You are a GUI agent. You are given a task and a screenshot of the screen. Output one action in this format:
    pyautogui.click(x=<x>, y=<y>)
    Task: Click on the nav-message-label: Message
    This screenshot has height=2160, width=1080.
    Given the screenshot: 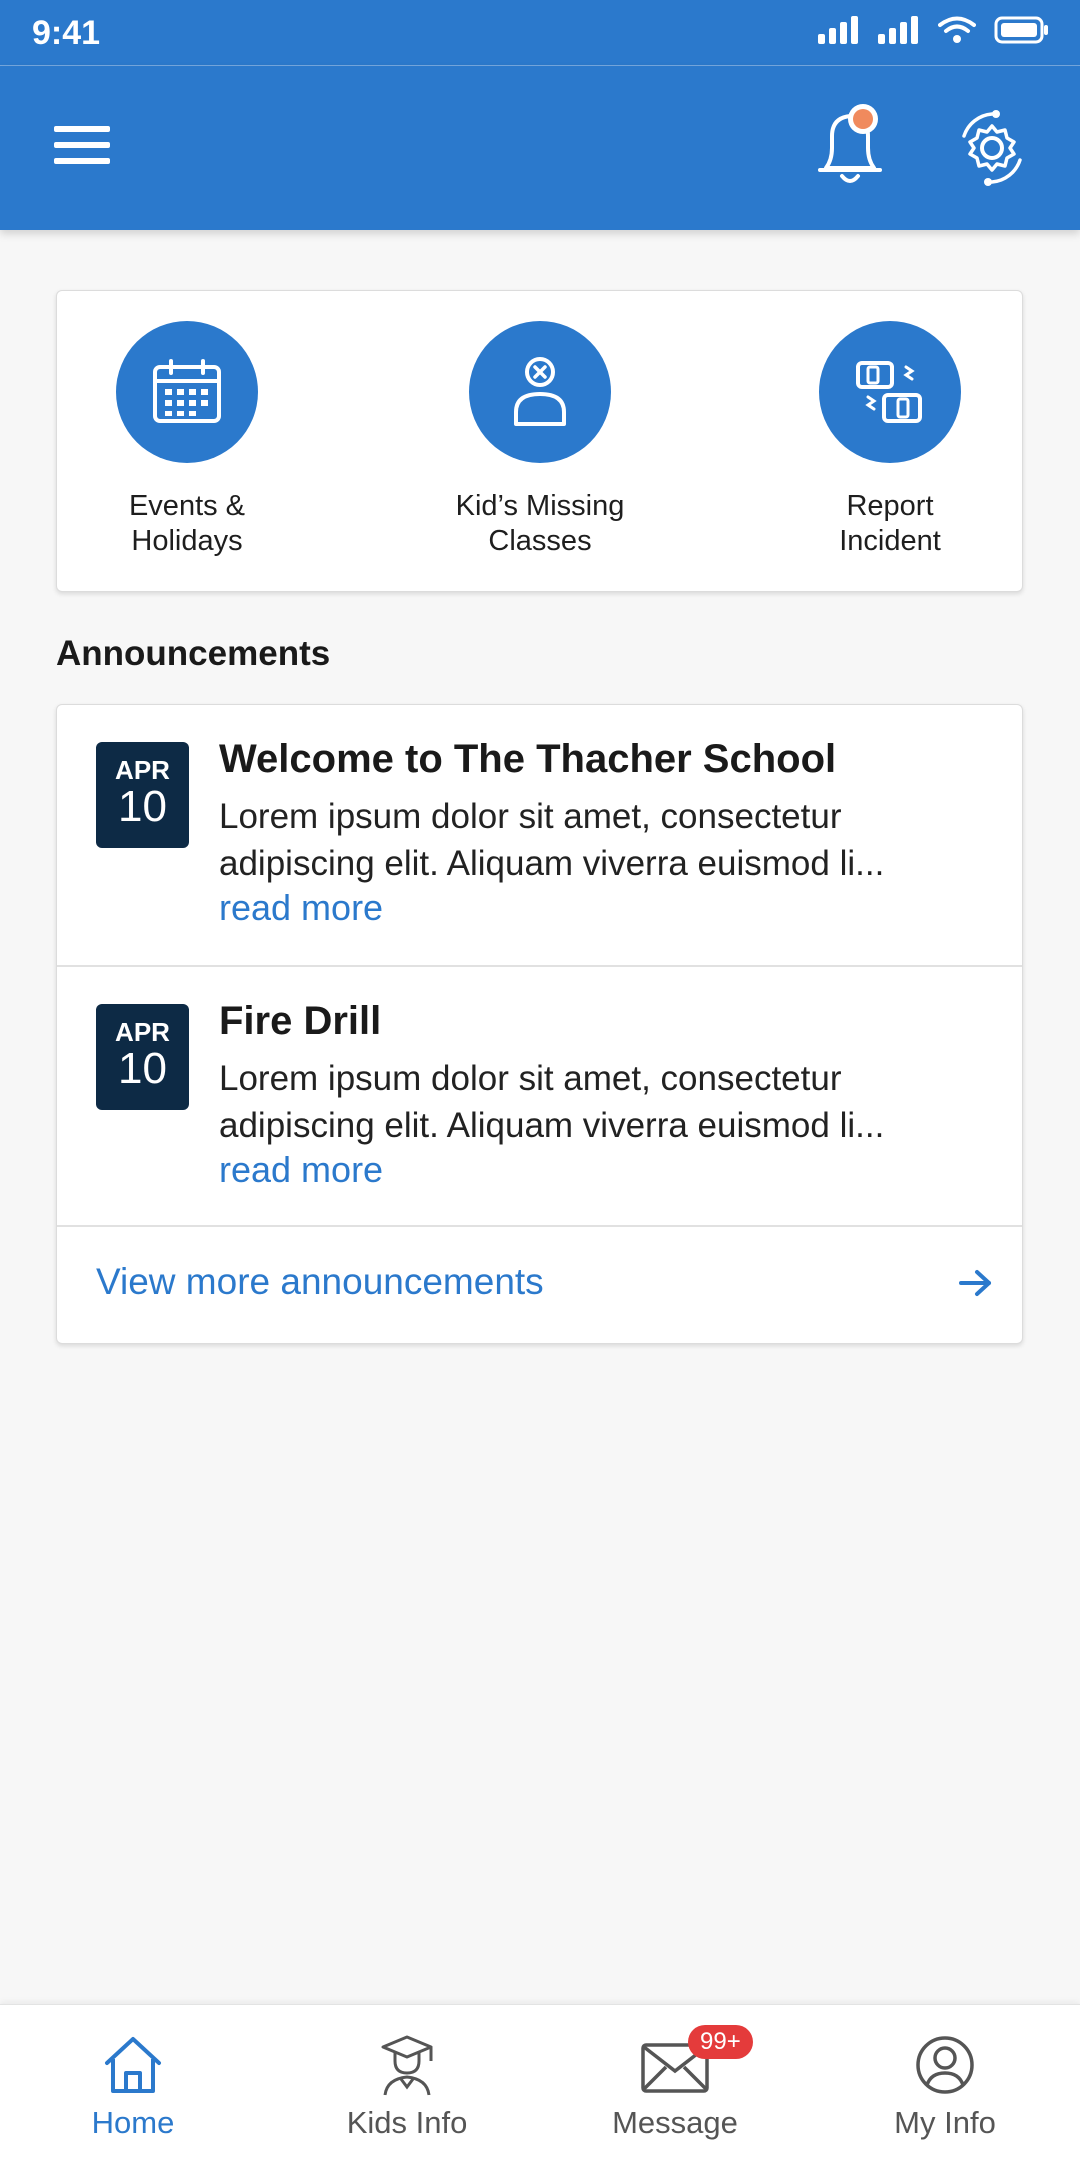 What is the action you would take?
    pyautogui.click(x=675, y=2122)
    